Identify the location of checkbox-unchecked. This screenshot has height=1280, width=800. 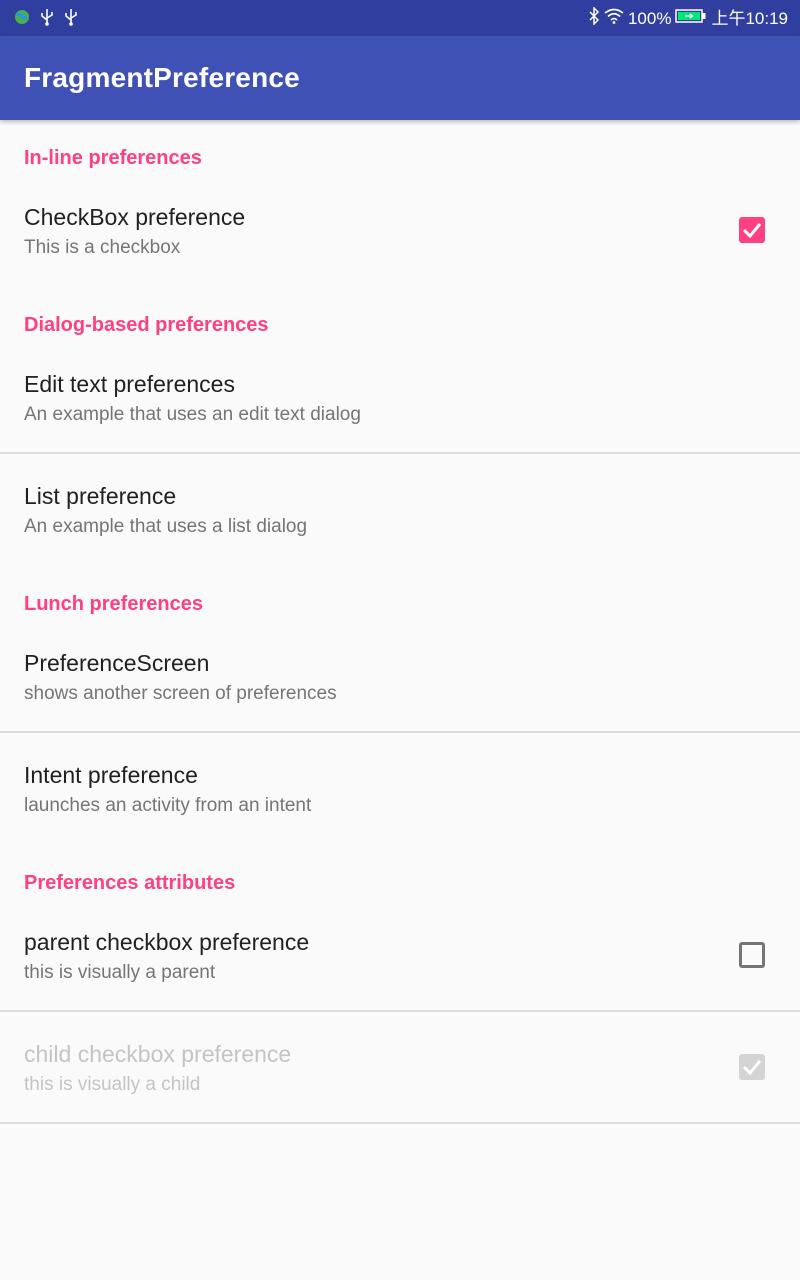
(752, 955).